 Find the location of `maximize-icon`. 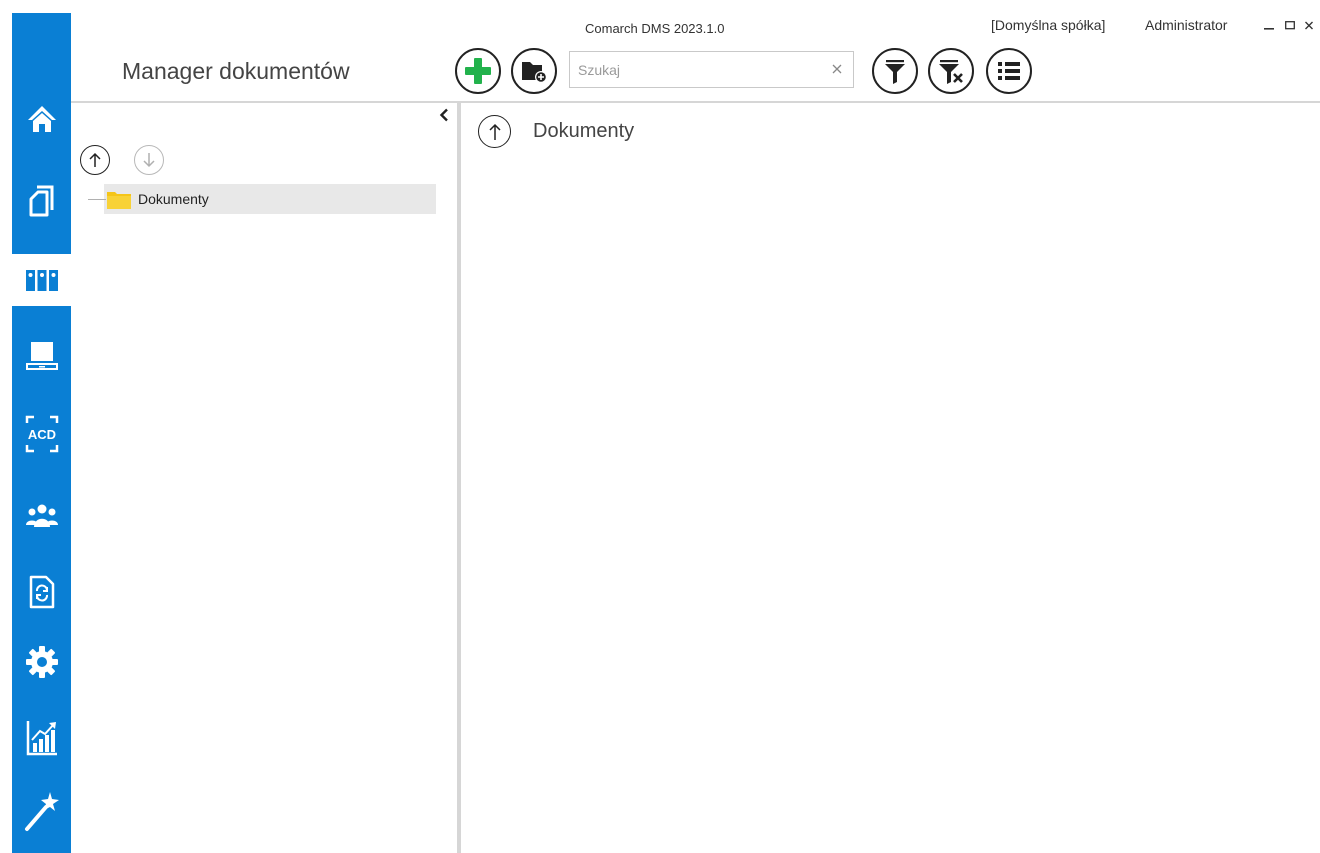

maximize-icon is located at coordinates (1290, 25).